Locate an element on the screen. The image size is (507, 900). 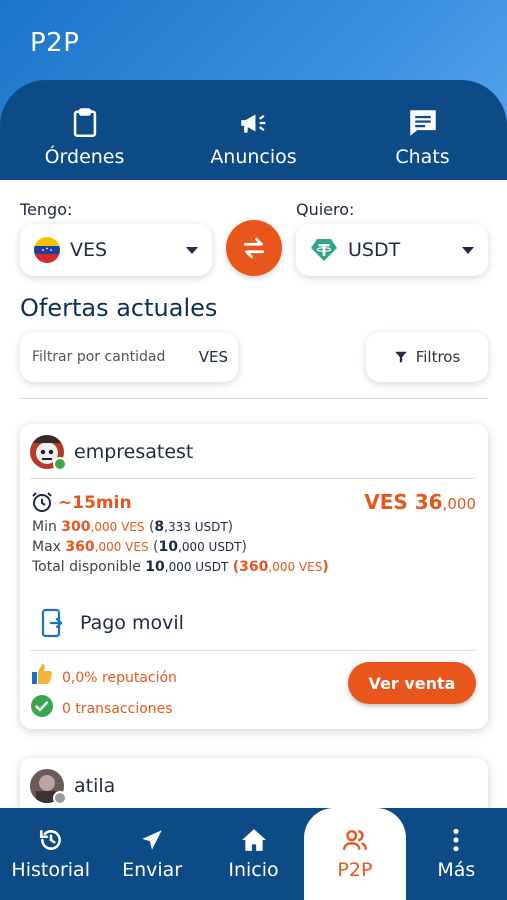
max-conv-close: ) is located at coordinates (244, 547).